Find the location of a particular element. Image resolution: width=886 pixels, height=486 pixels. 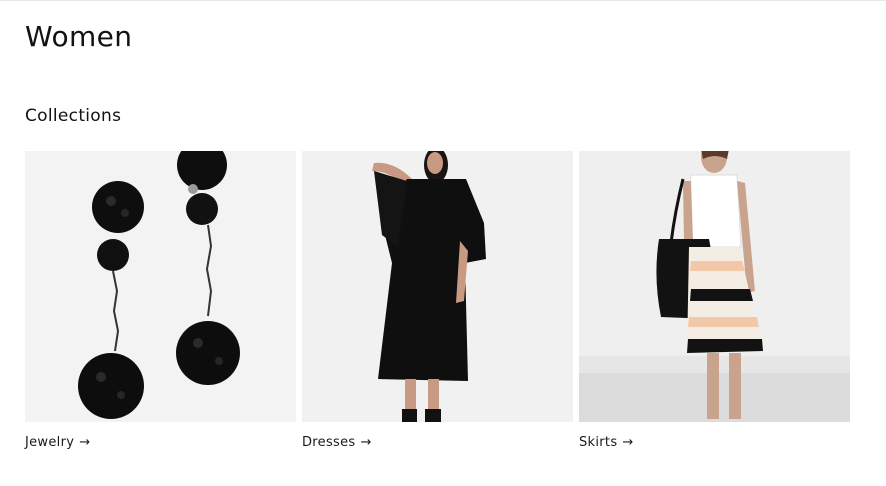

collection-label: Jewelry is located at coordinates (50, 442).